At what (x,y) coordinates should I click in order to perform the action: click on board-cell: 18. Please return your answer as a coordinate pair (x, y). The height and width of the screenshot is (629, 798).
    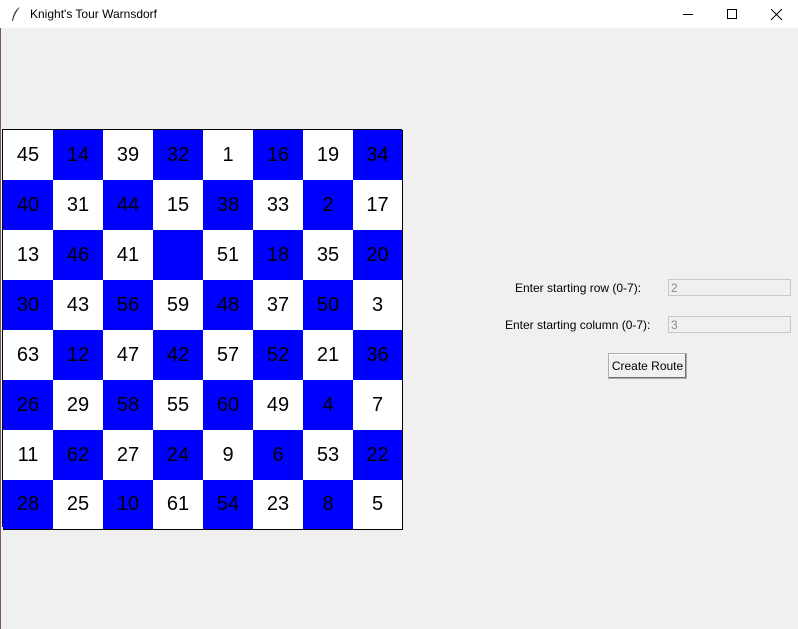
    Looking at the image, I should click on (278, 255).